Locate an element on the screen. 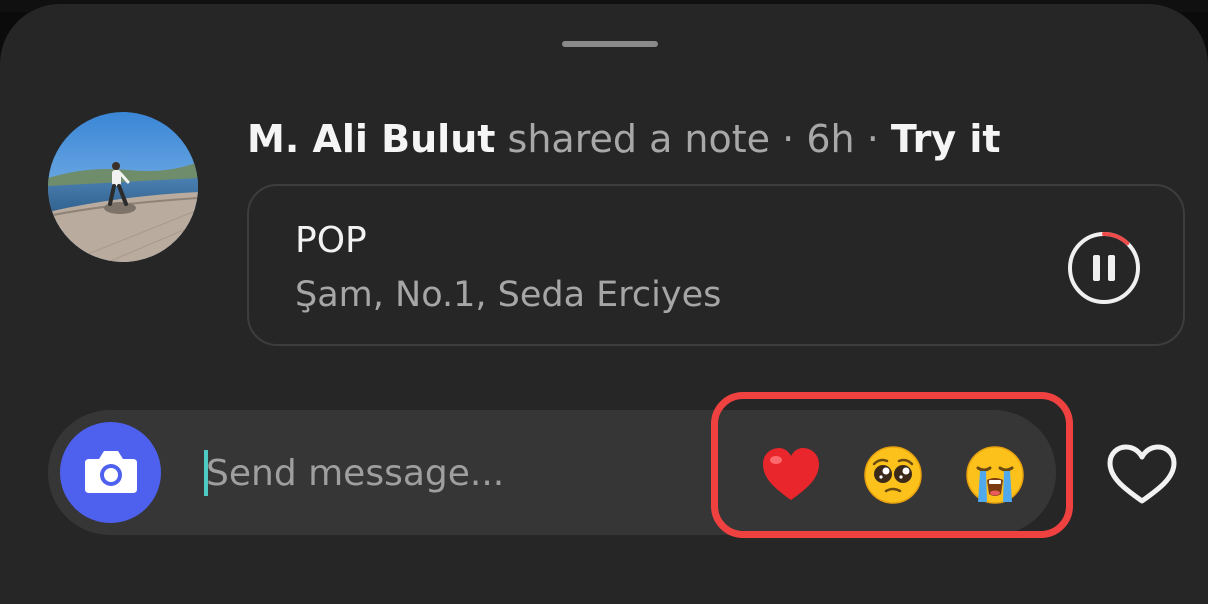  crying-face-emoji-icon is located at coordinates (995, 475).